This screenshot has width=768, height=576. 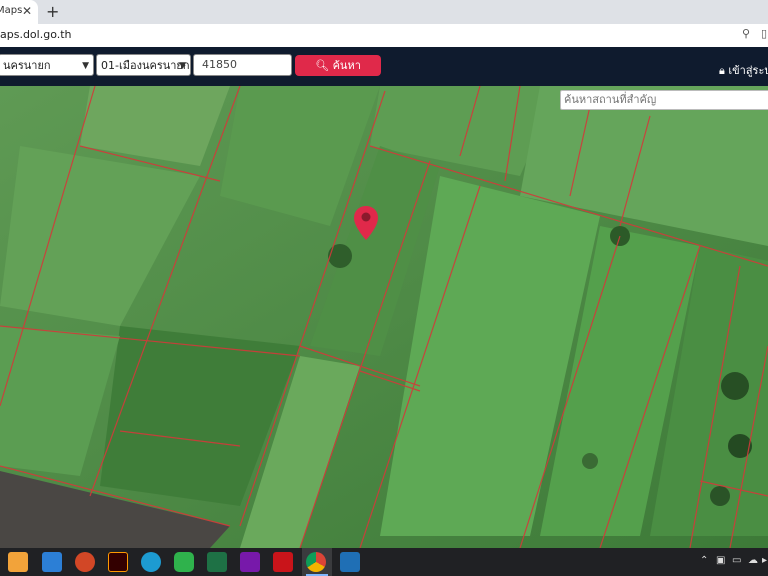 I want to click on browser-tab: Maps ✕, so click(x=19, y=12).